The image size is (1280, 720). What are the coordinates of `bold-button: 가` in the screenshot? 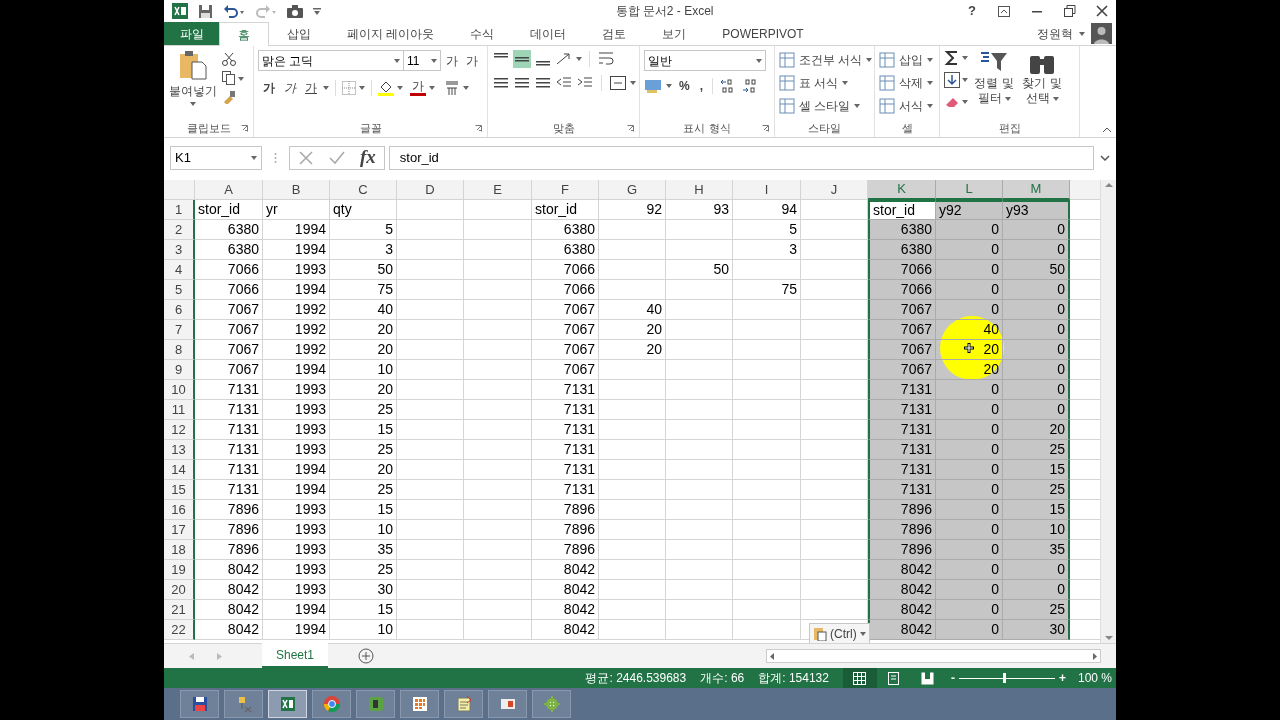 It's located at (269, 88).